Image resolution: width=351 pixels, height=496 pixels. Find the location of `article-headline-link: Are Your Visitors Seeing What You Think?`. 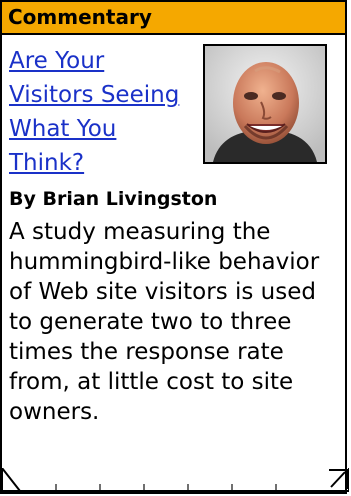

article-headline-link: Are Your Visitors Seeing What You Think? is located at coordinates (101, 112).